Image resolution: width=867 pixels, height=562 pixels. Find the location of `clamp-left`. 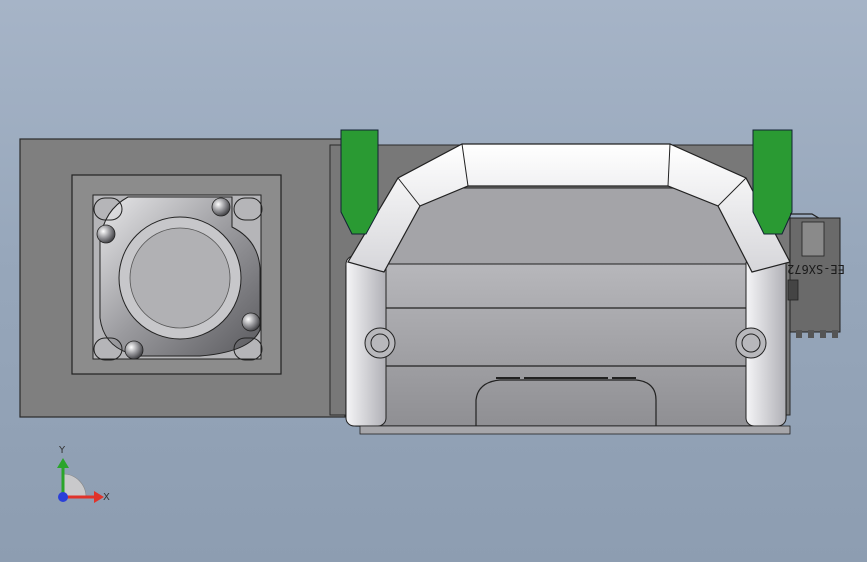

clamp-left is located at coordinates (359, 182).